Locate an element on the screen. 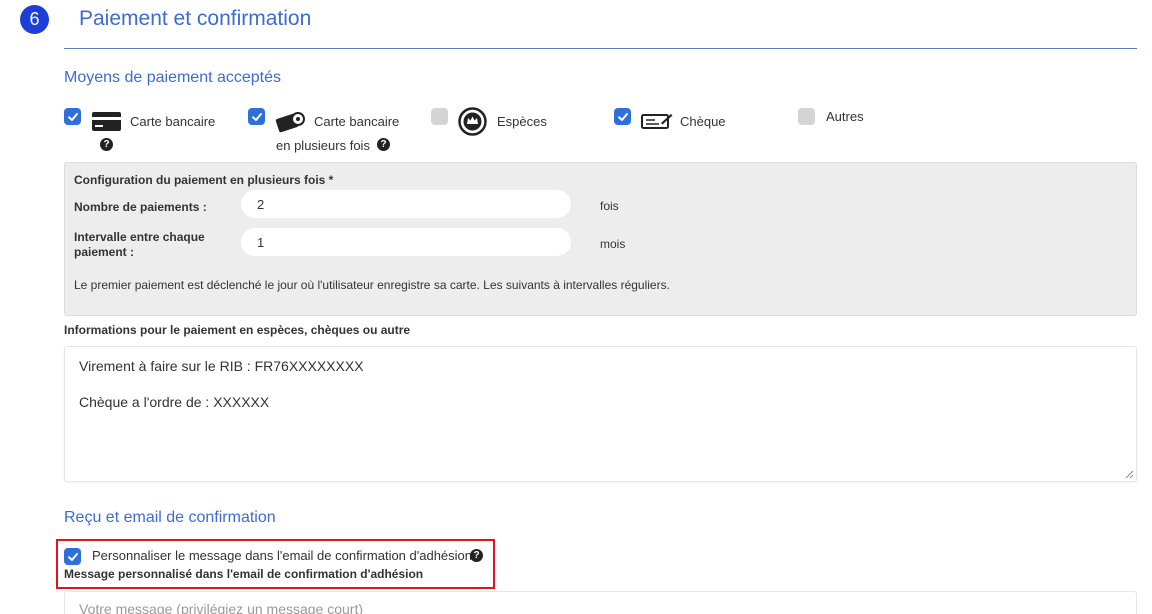 The width and height of the screenshot is (1152, 614). payment-interval-label-line2: paiement : is located at coordinates (104, 252).